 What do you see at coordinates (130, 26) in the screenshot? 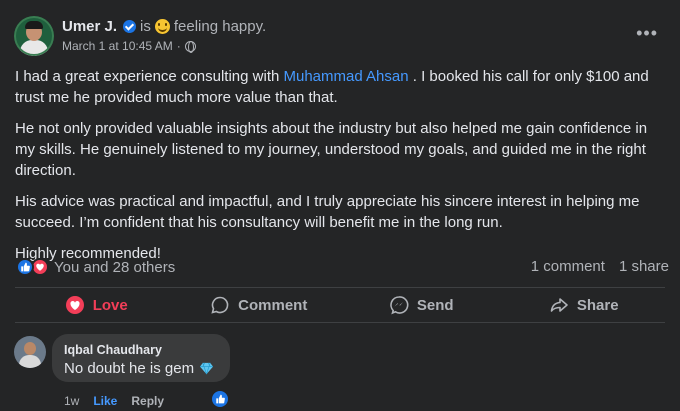
I see `verified-badge-icon` at bounding box center [130, 26].